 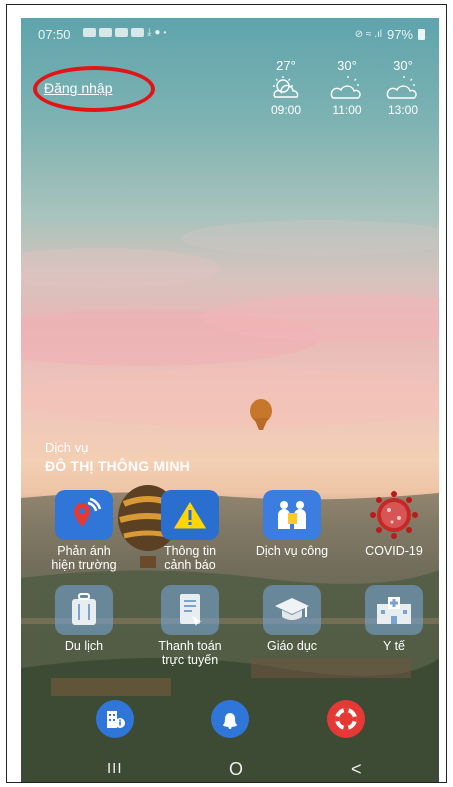 I want to click on notification-button, so click(x=230, y=719).